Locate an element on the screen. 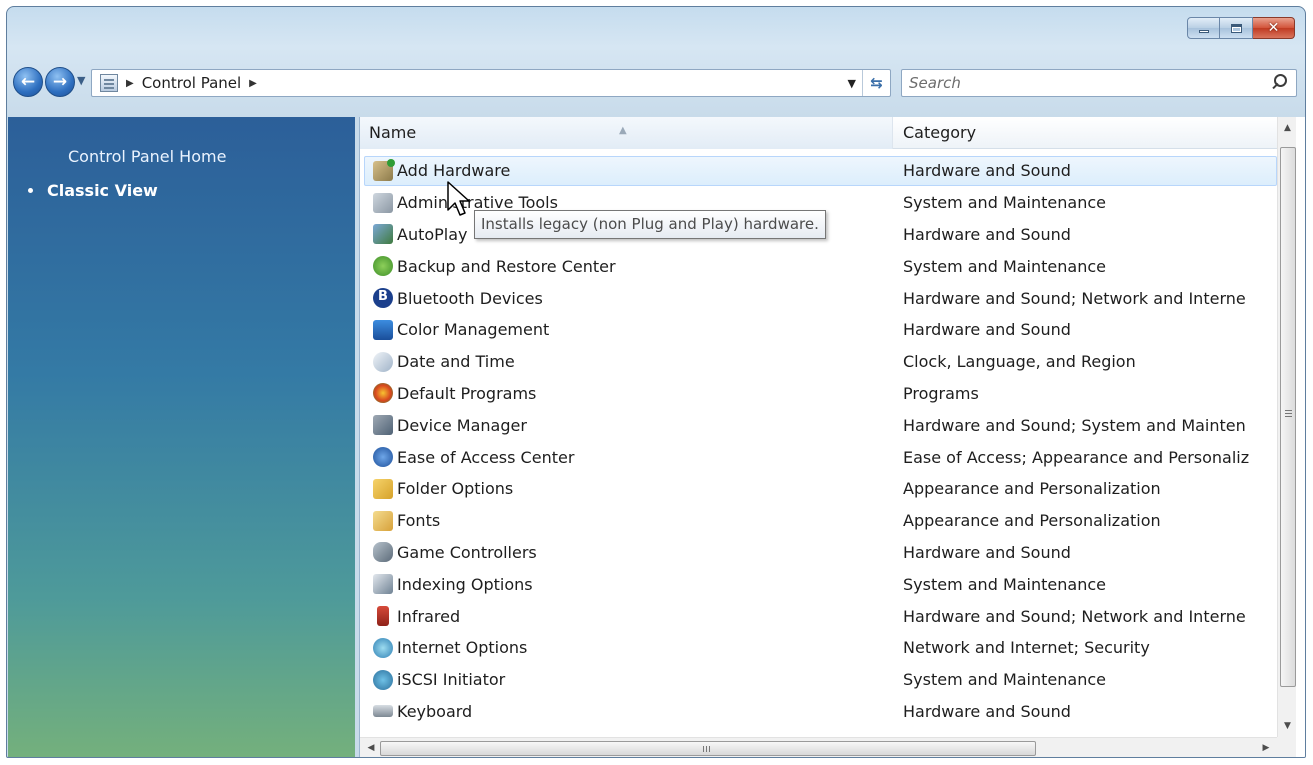  item-name-cell: Device Manager is located at coordinates (633, 425).